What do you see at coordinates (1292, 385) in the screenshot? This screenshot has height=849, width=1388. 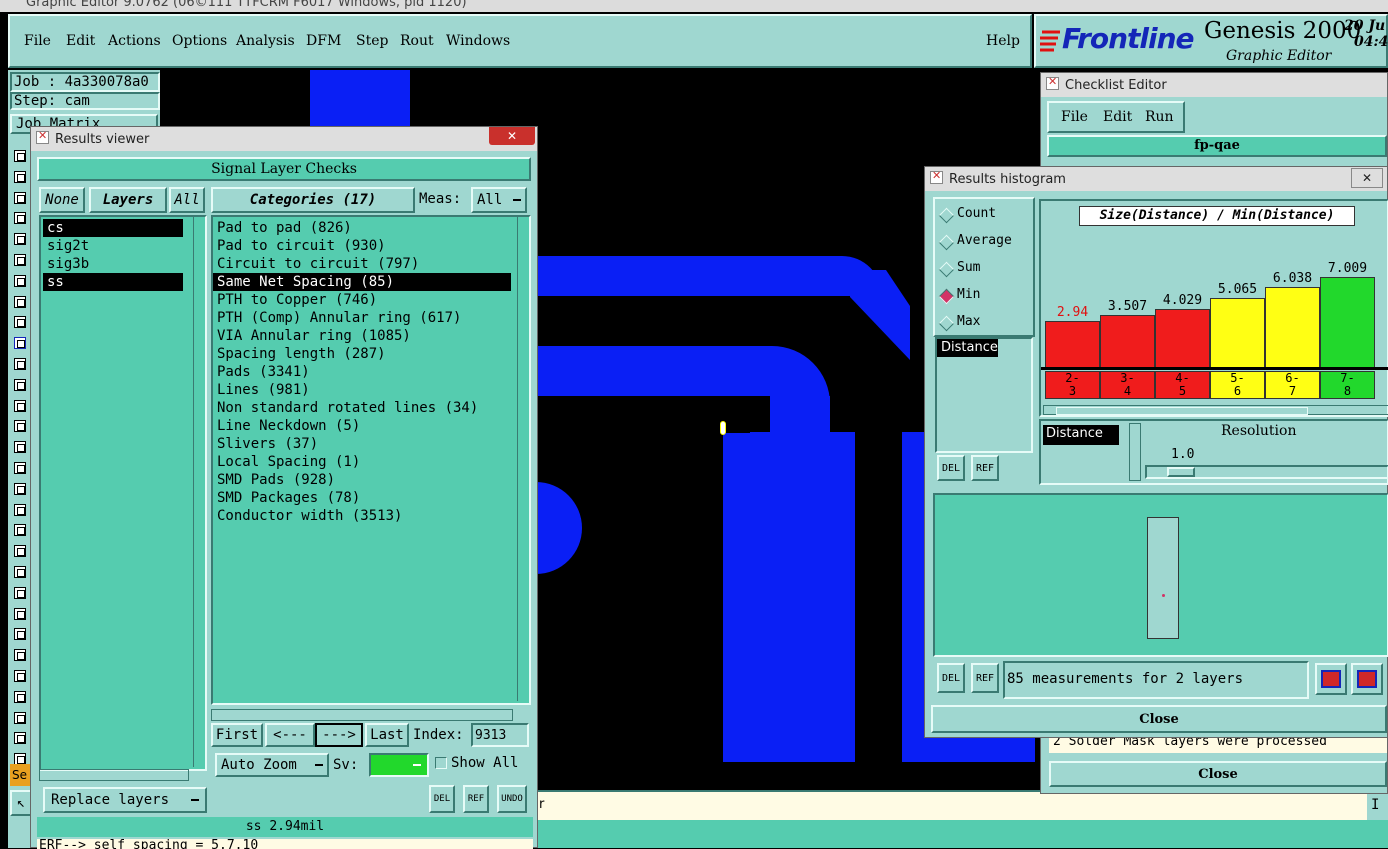 I see `histogram-category-cell: 6- 7` at bounding box center [1292, 385].